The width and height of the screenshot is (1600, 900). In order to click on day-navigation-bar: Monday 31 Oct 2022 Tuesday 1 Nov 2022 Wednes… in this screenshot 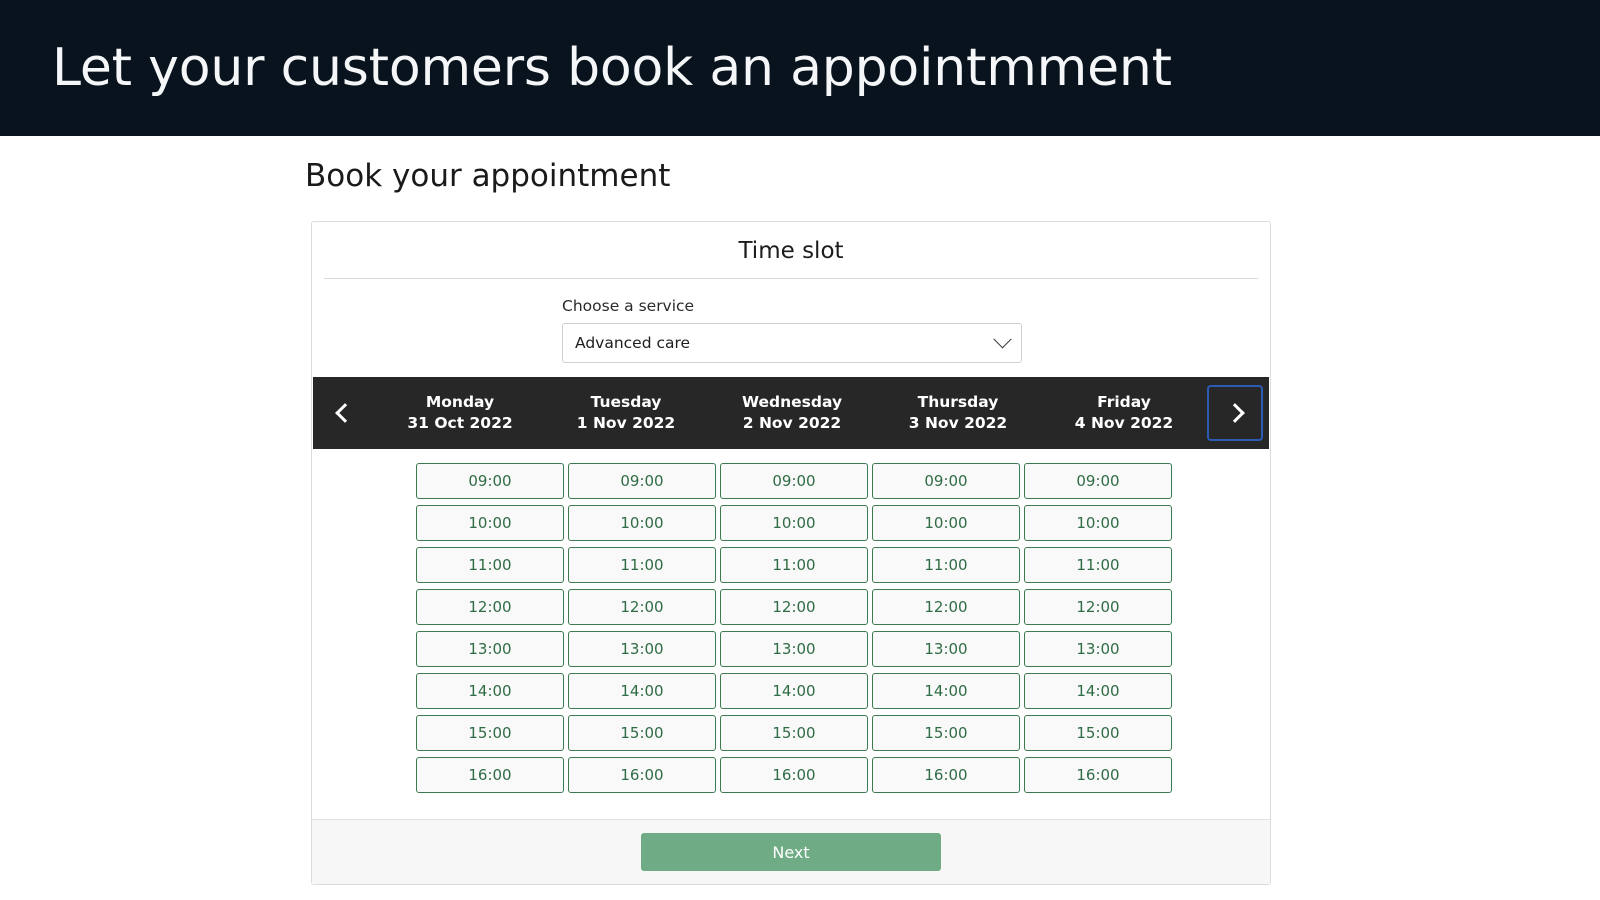, I will do `click(791, 413)`.